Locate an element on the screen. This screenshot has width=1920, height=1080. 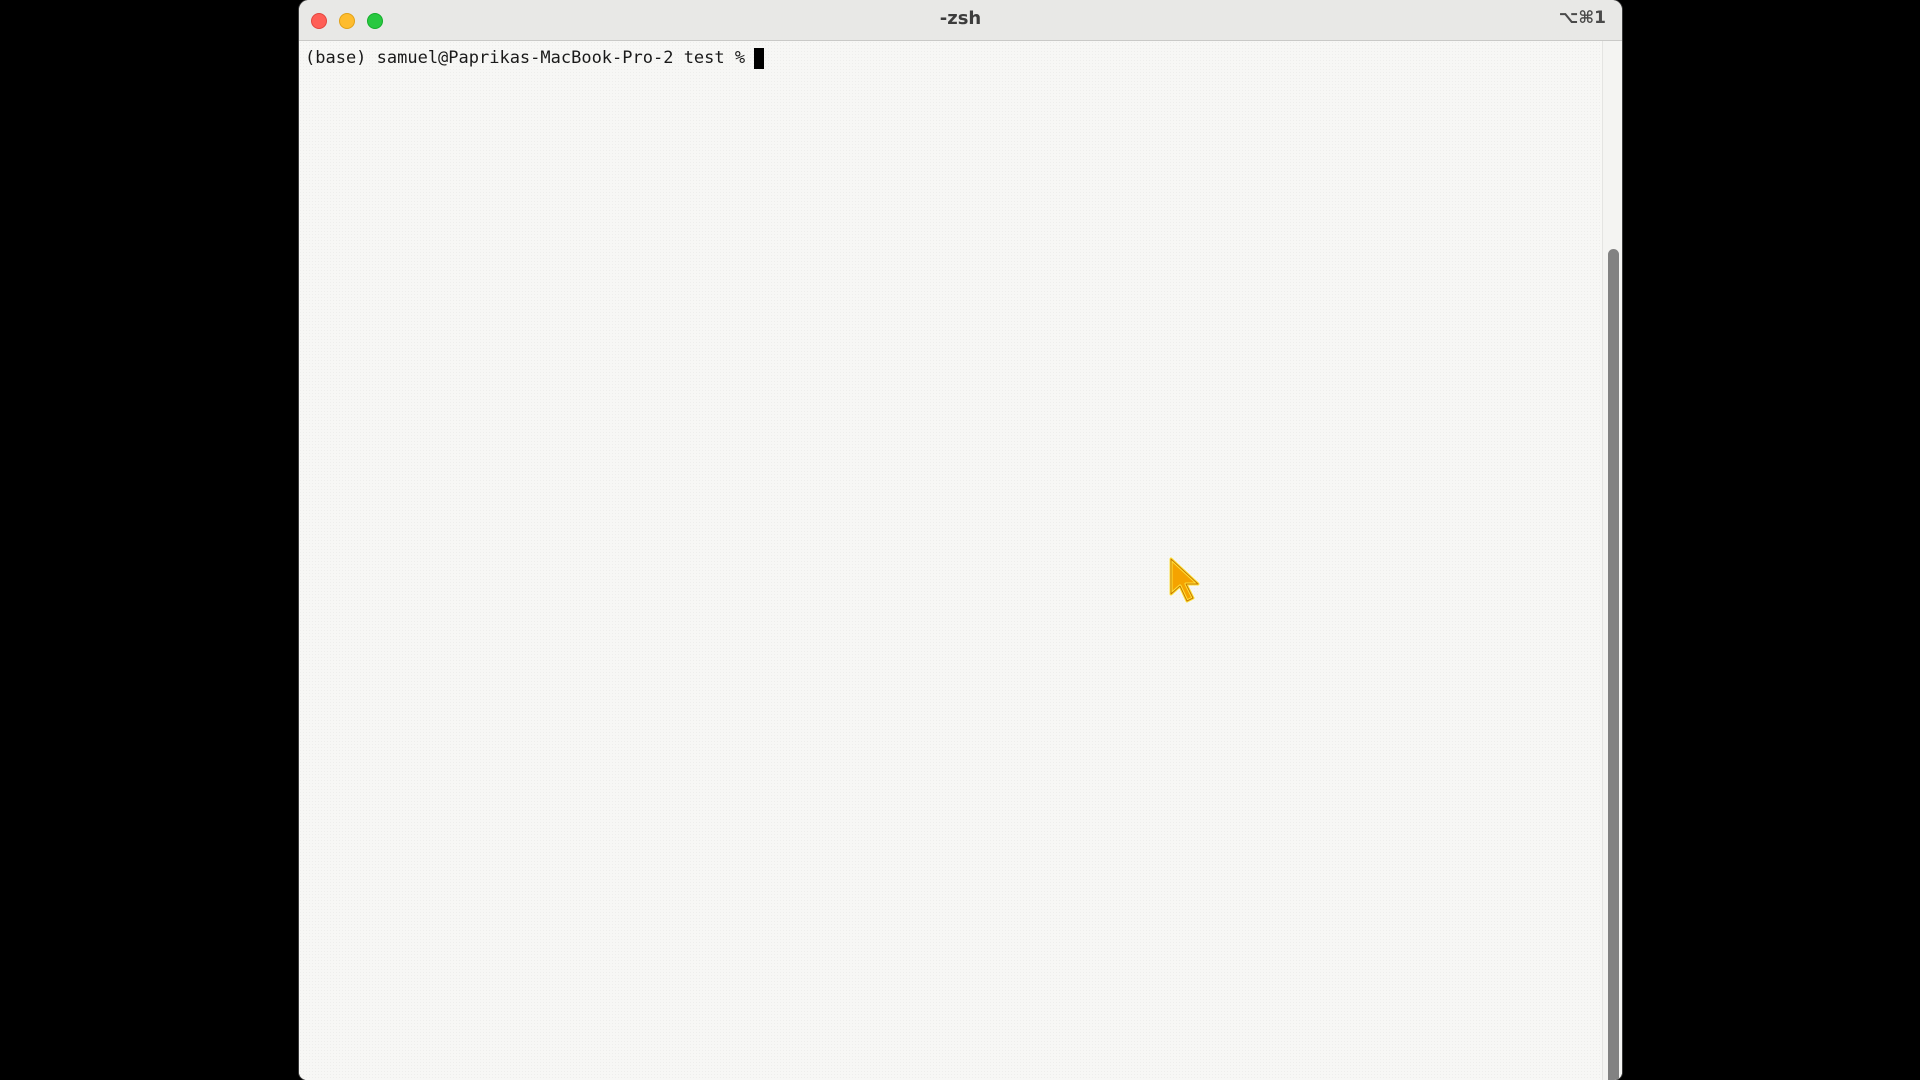
title-bar: -zsh ⌥⌘1 is located at coordinates (960, 20).